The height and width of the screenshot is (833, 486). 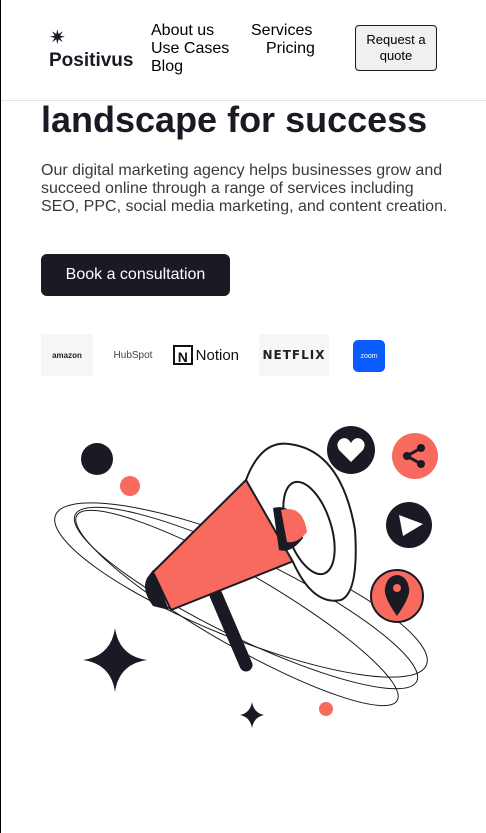 What do you see at coordinates (57, 38) in the screenshot?
I see `asterisk-star-icon: ✷` at bounding box center [57, 38].